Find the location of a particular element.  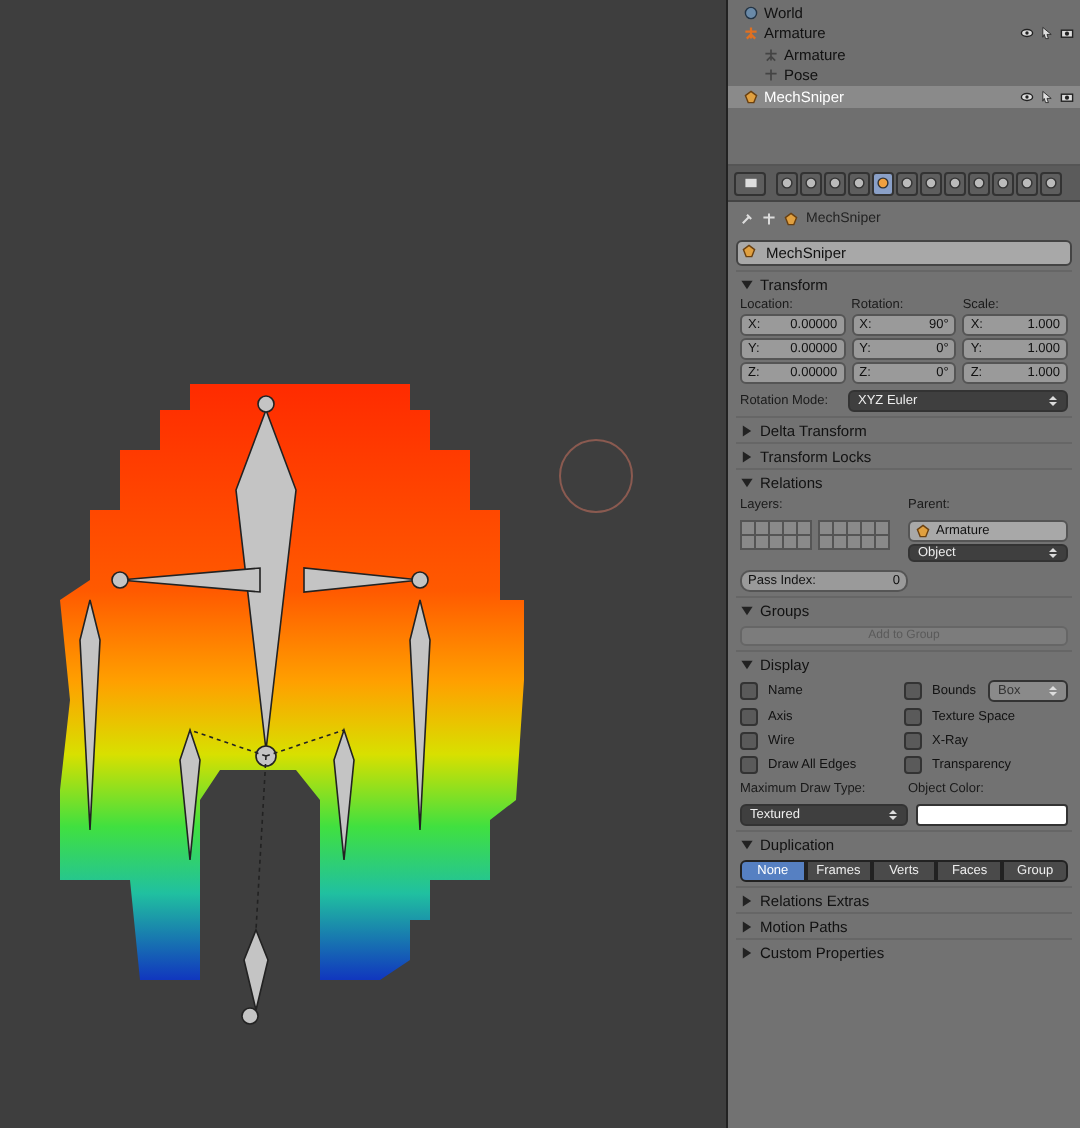

editor-type-button is located at coordinates (750, 183).